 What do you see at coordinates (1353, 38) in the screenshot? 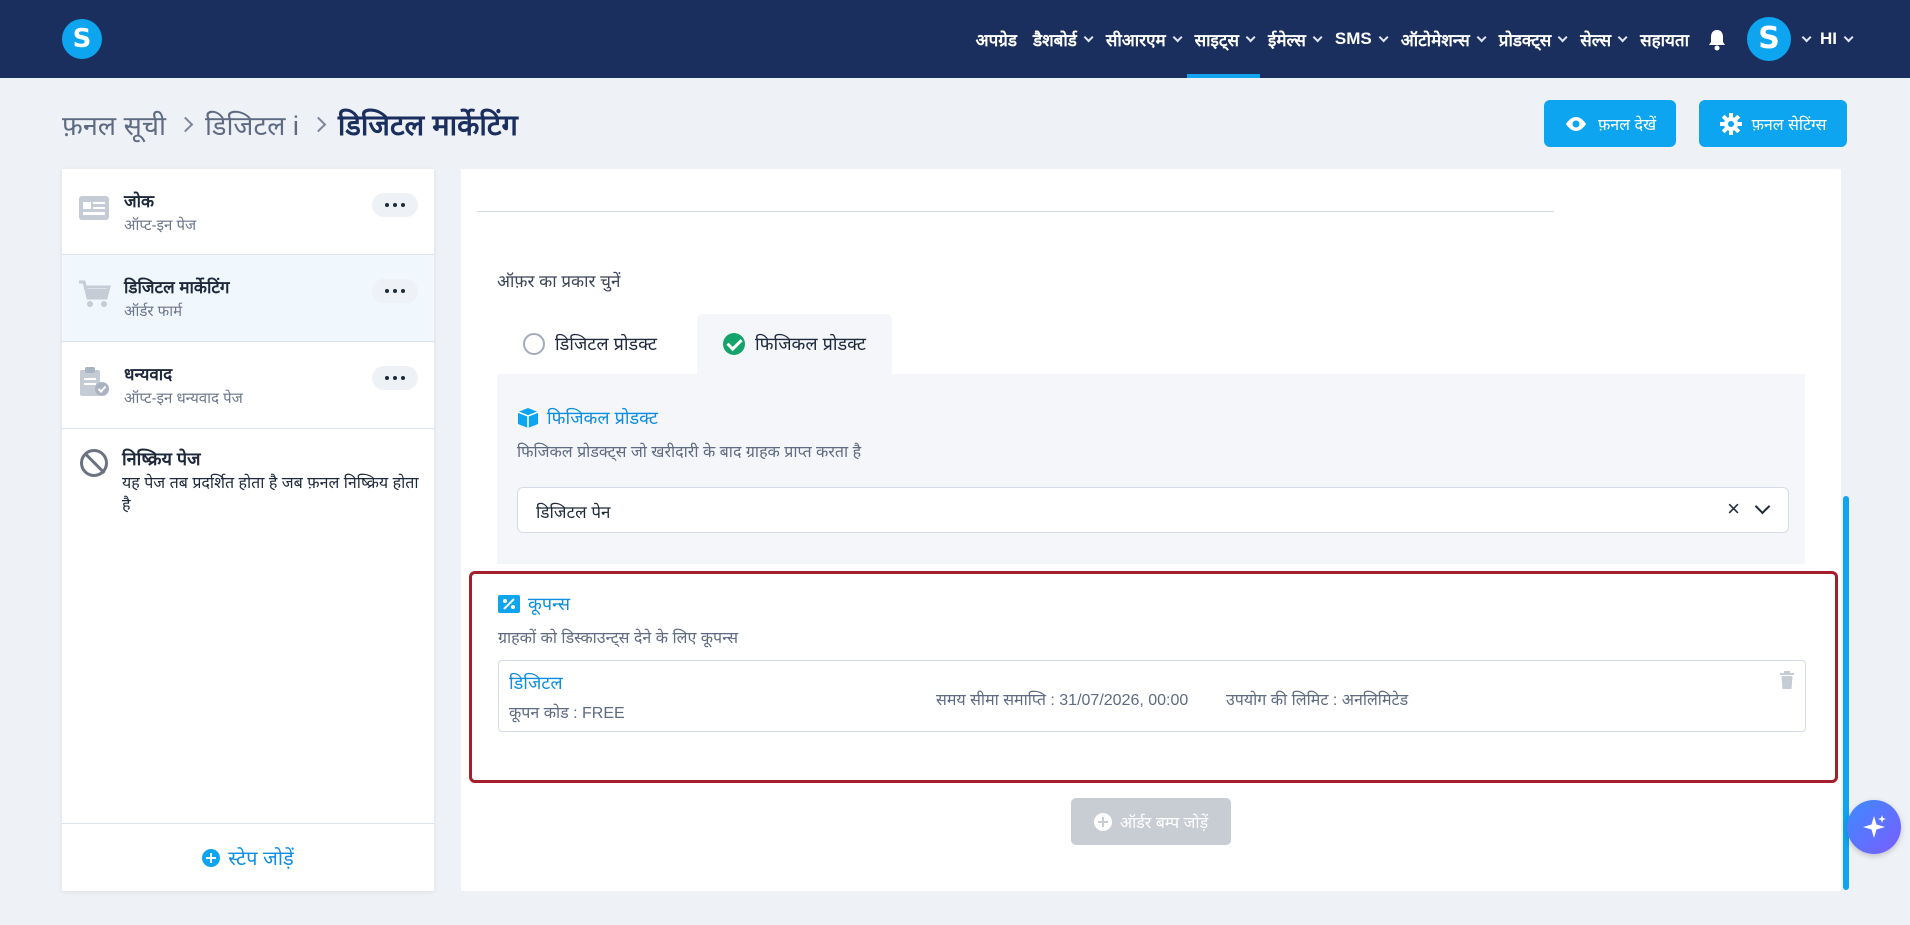
I see `nav-item-label: SMS` at bounding box center [1353, 38].